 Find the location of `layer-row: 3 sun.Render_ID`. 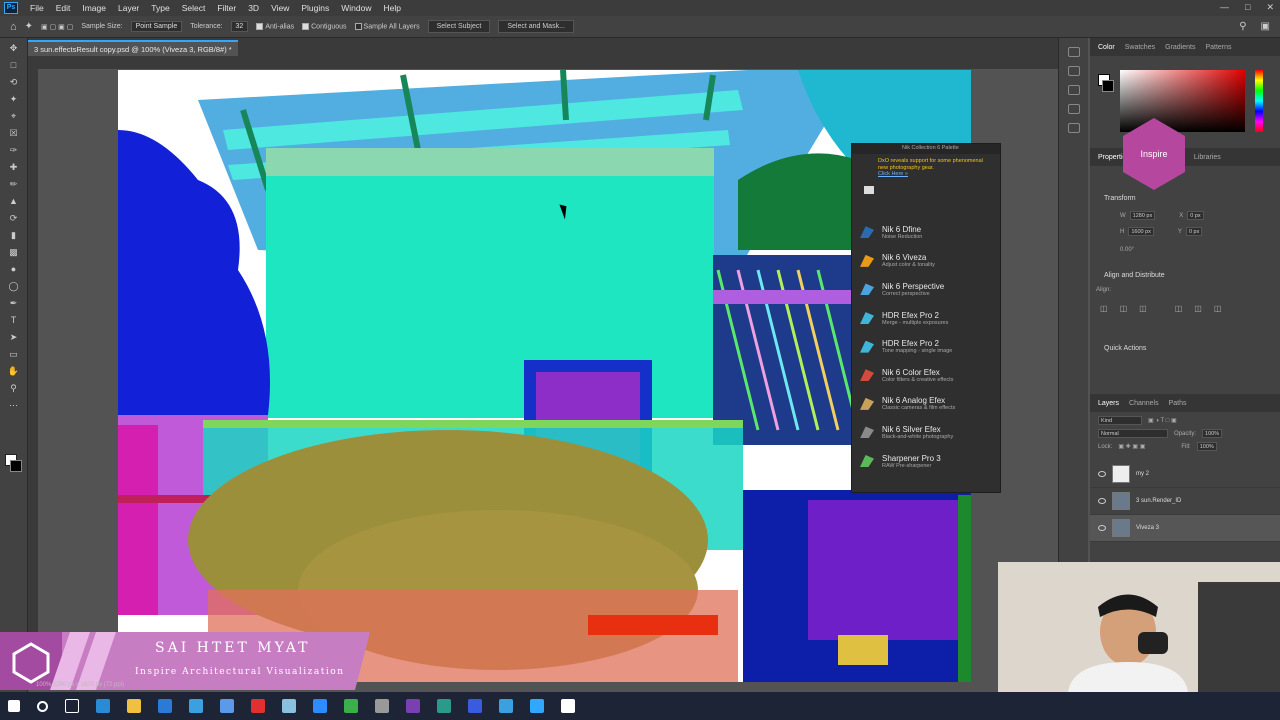

layer-row: 3 sun.Render_ID is located at coordinates (1185, 501).